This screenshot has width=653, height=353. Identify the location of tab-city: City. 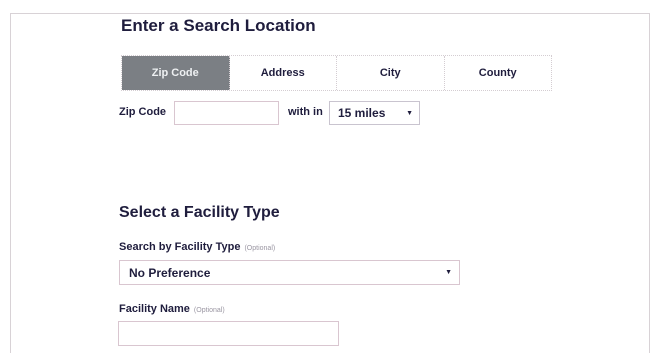
(391, 73).